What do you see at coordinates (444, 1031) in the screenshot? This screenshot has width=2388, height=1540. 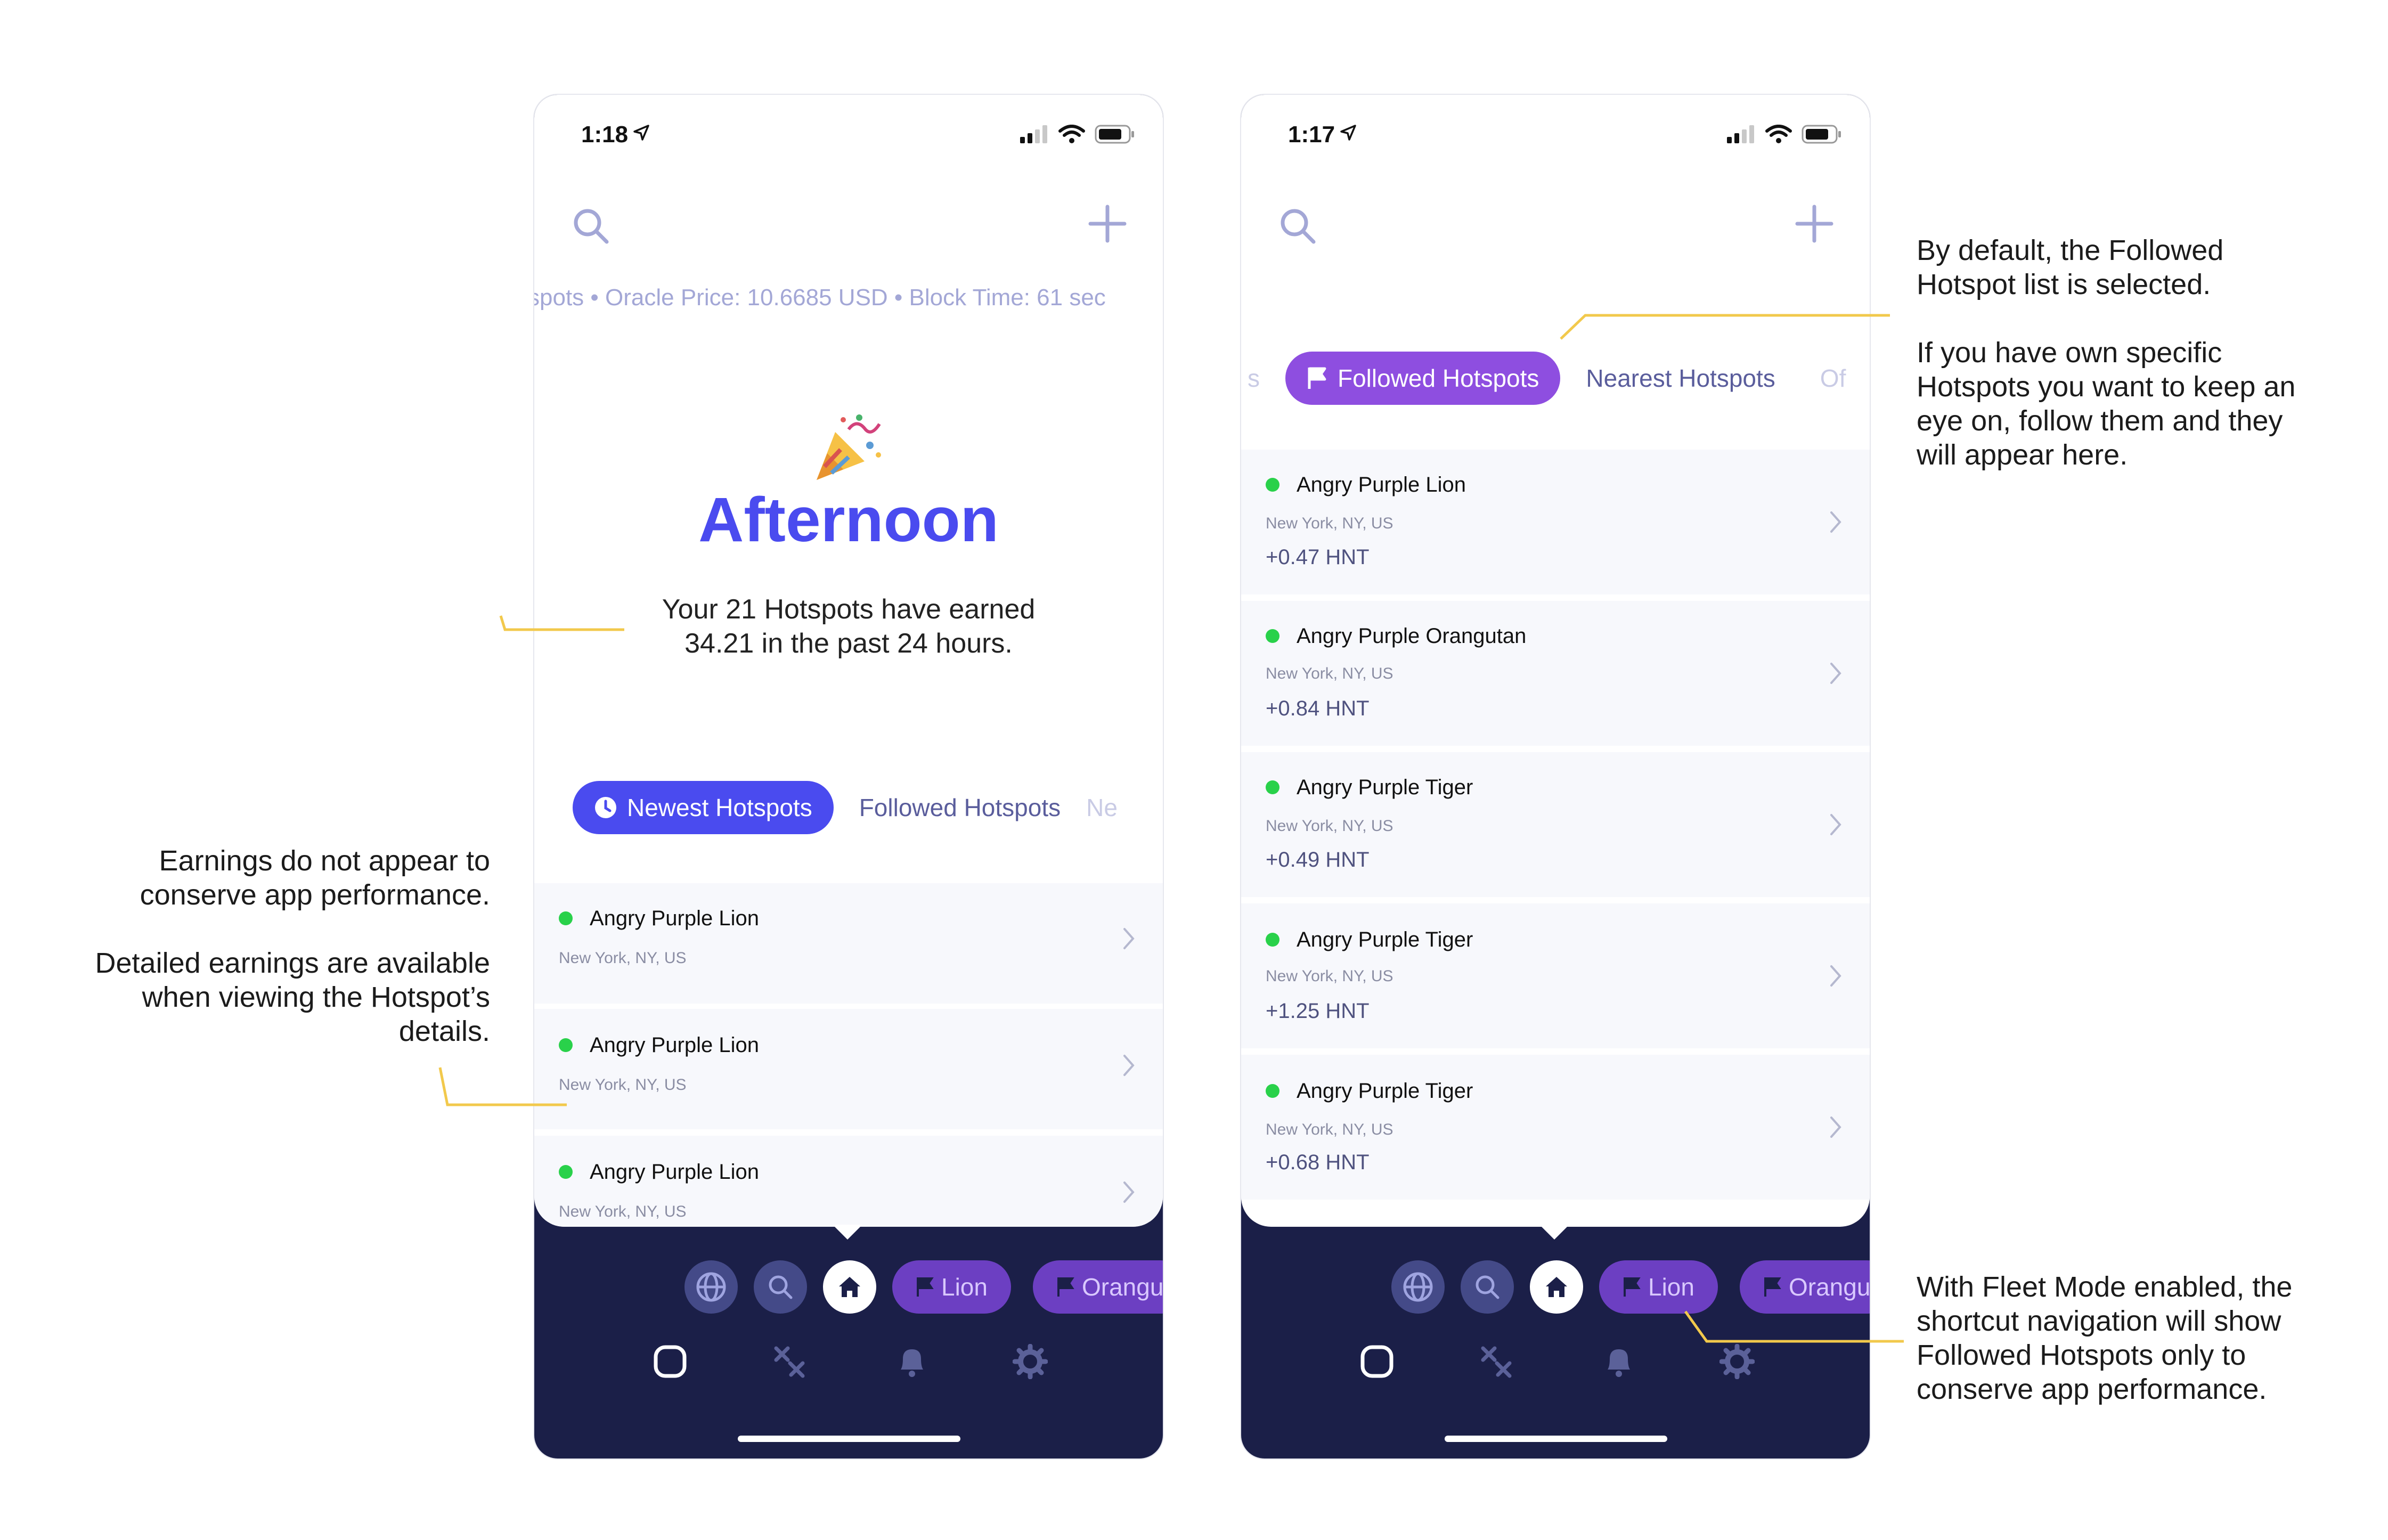 I see `annotation-line: details.` at bounding box center [444, 1031].